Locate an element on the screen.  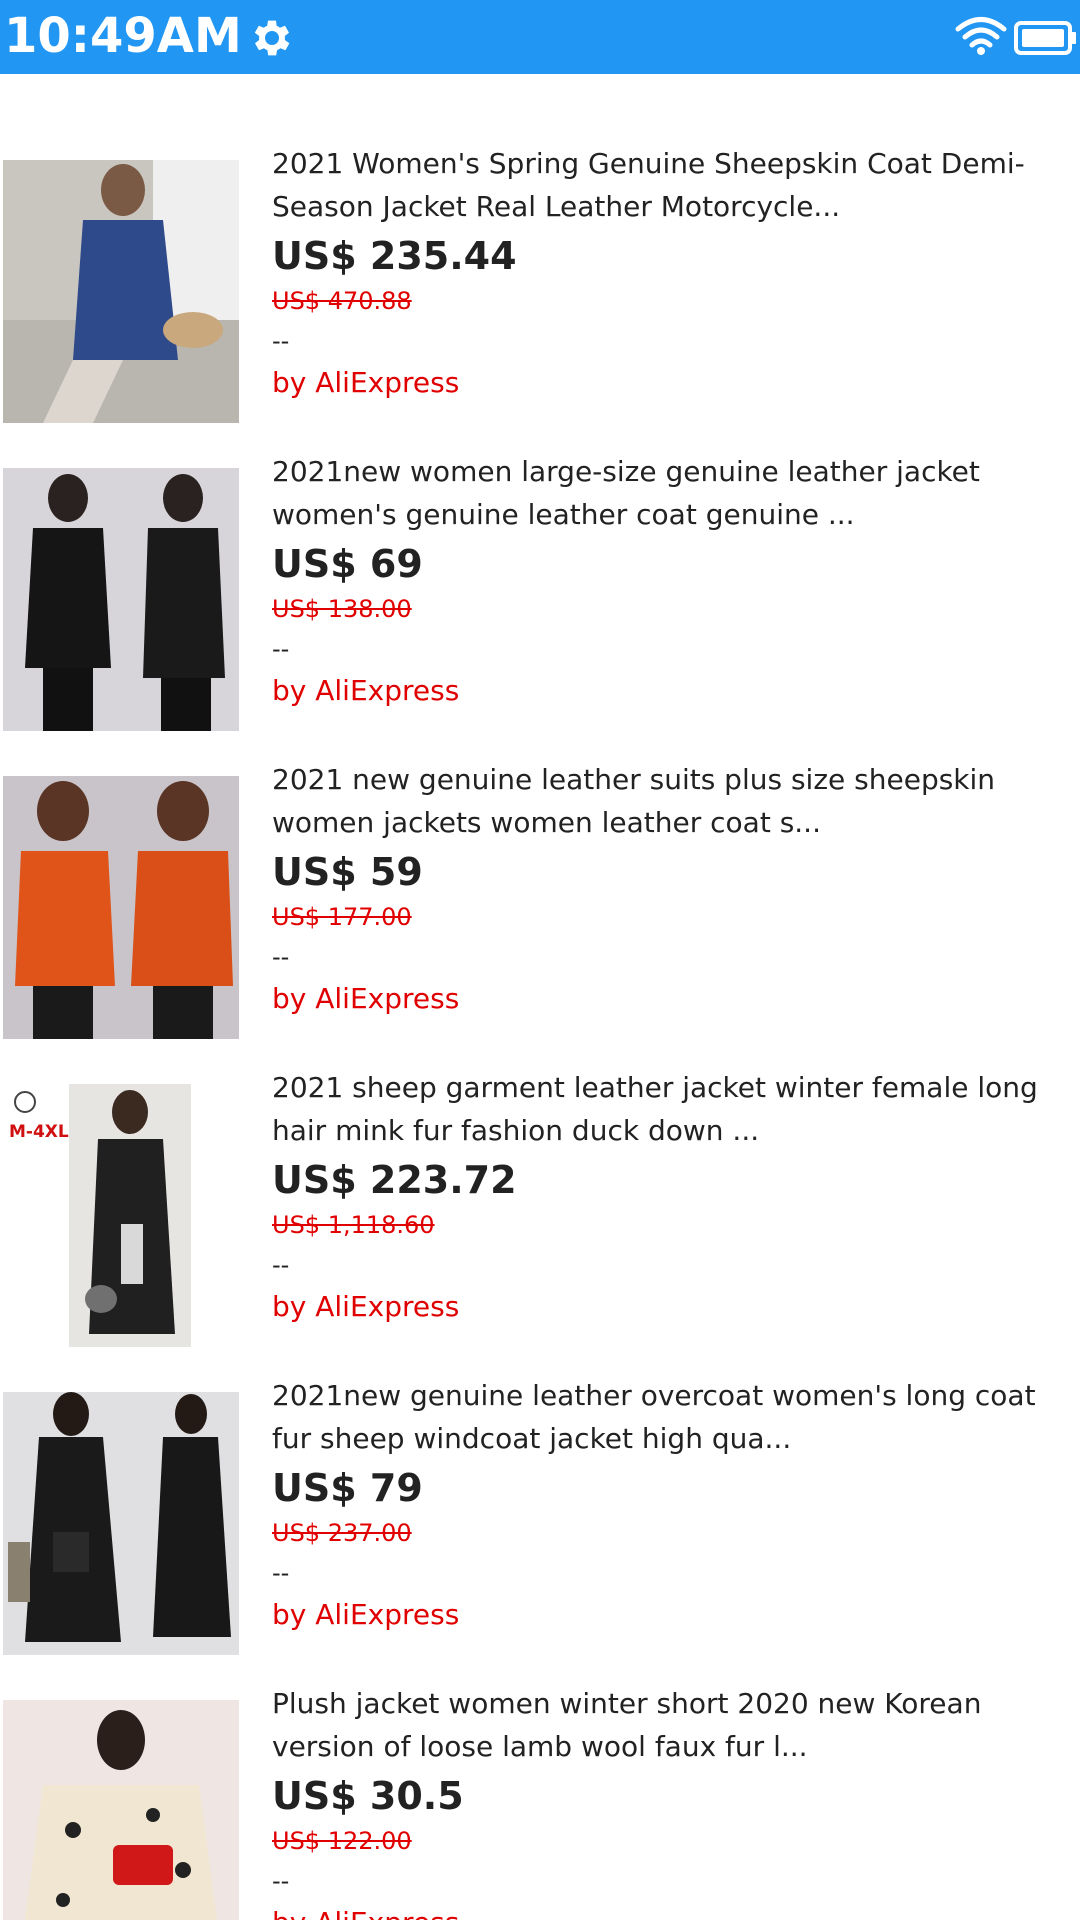
gear-icon is located at coordinates (272, 38).